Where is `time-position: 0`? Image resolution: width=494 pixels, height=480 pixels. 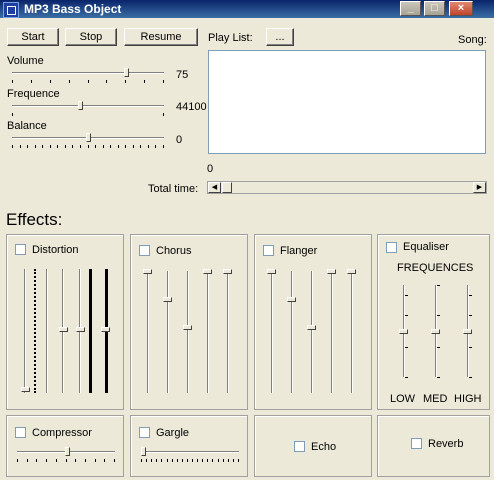 time-position: 0 is located at coordinates (210, 169).